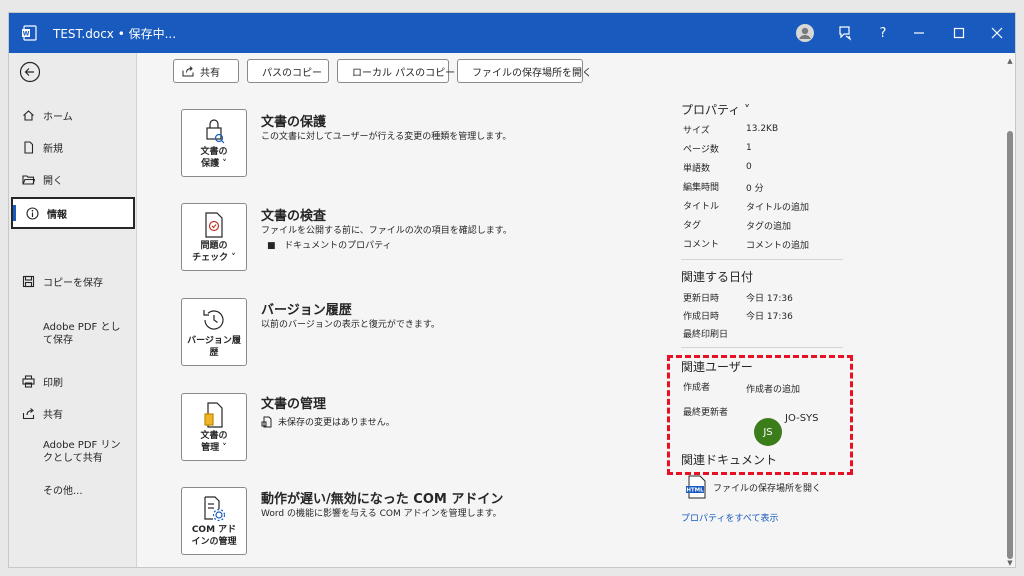  What do you see at coordinates (210, 73) in the screenshot?
I see `share-button-label: 共有` at bounding box center [210, 73].